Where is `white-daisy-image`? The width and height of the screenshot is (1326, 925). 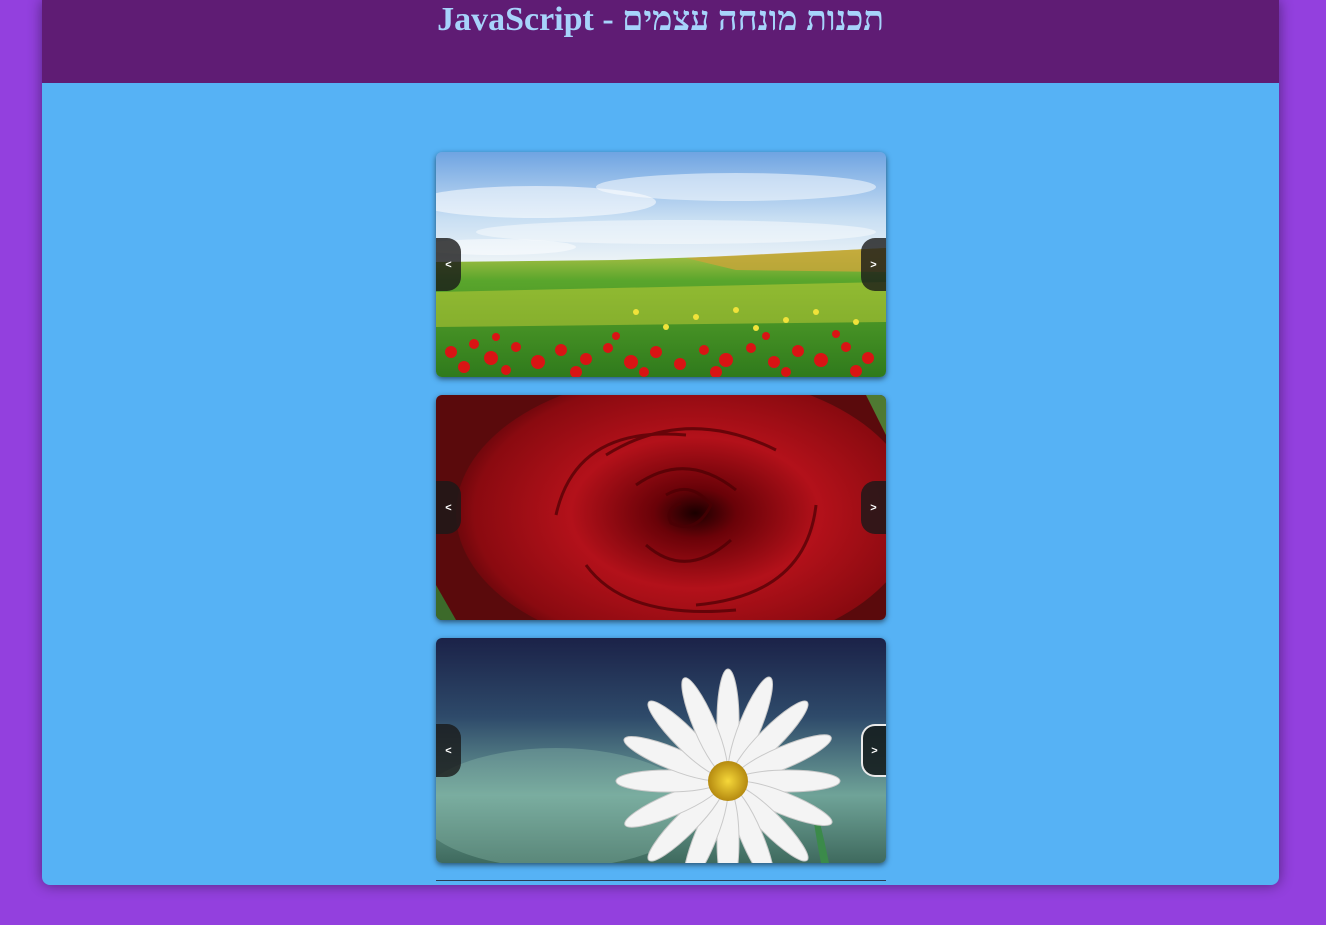 white-daisy-image is located at coordinates (661, 750).